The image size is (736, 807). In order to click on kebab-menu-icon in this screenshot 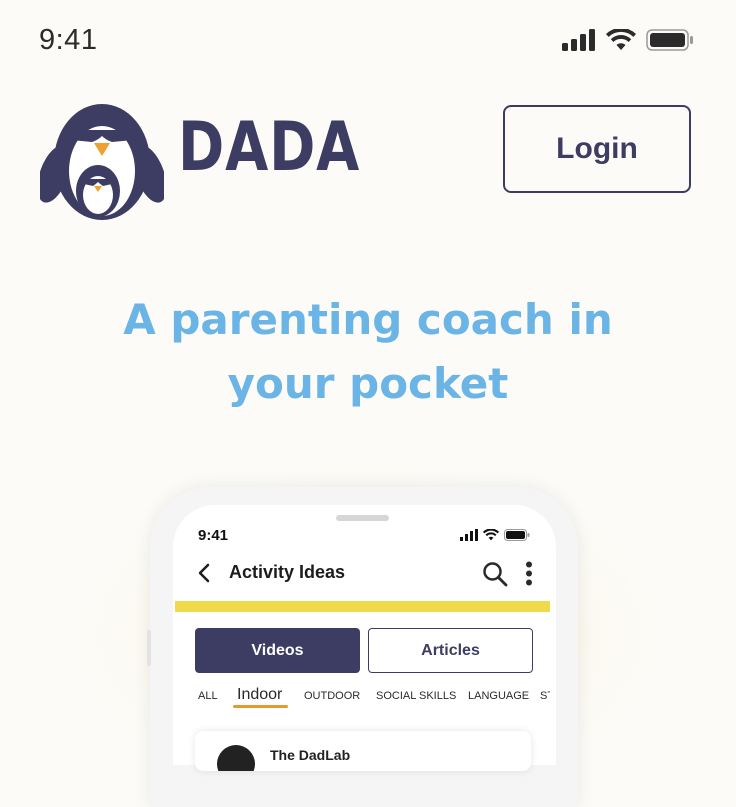, I will do `click(529, 574)`.